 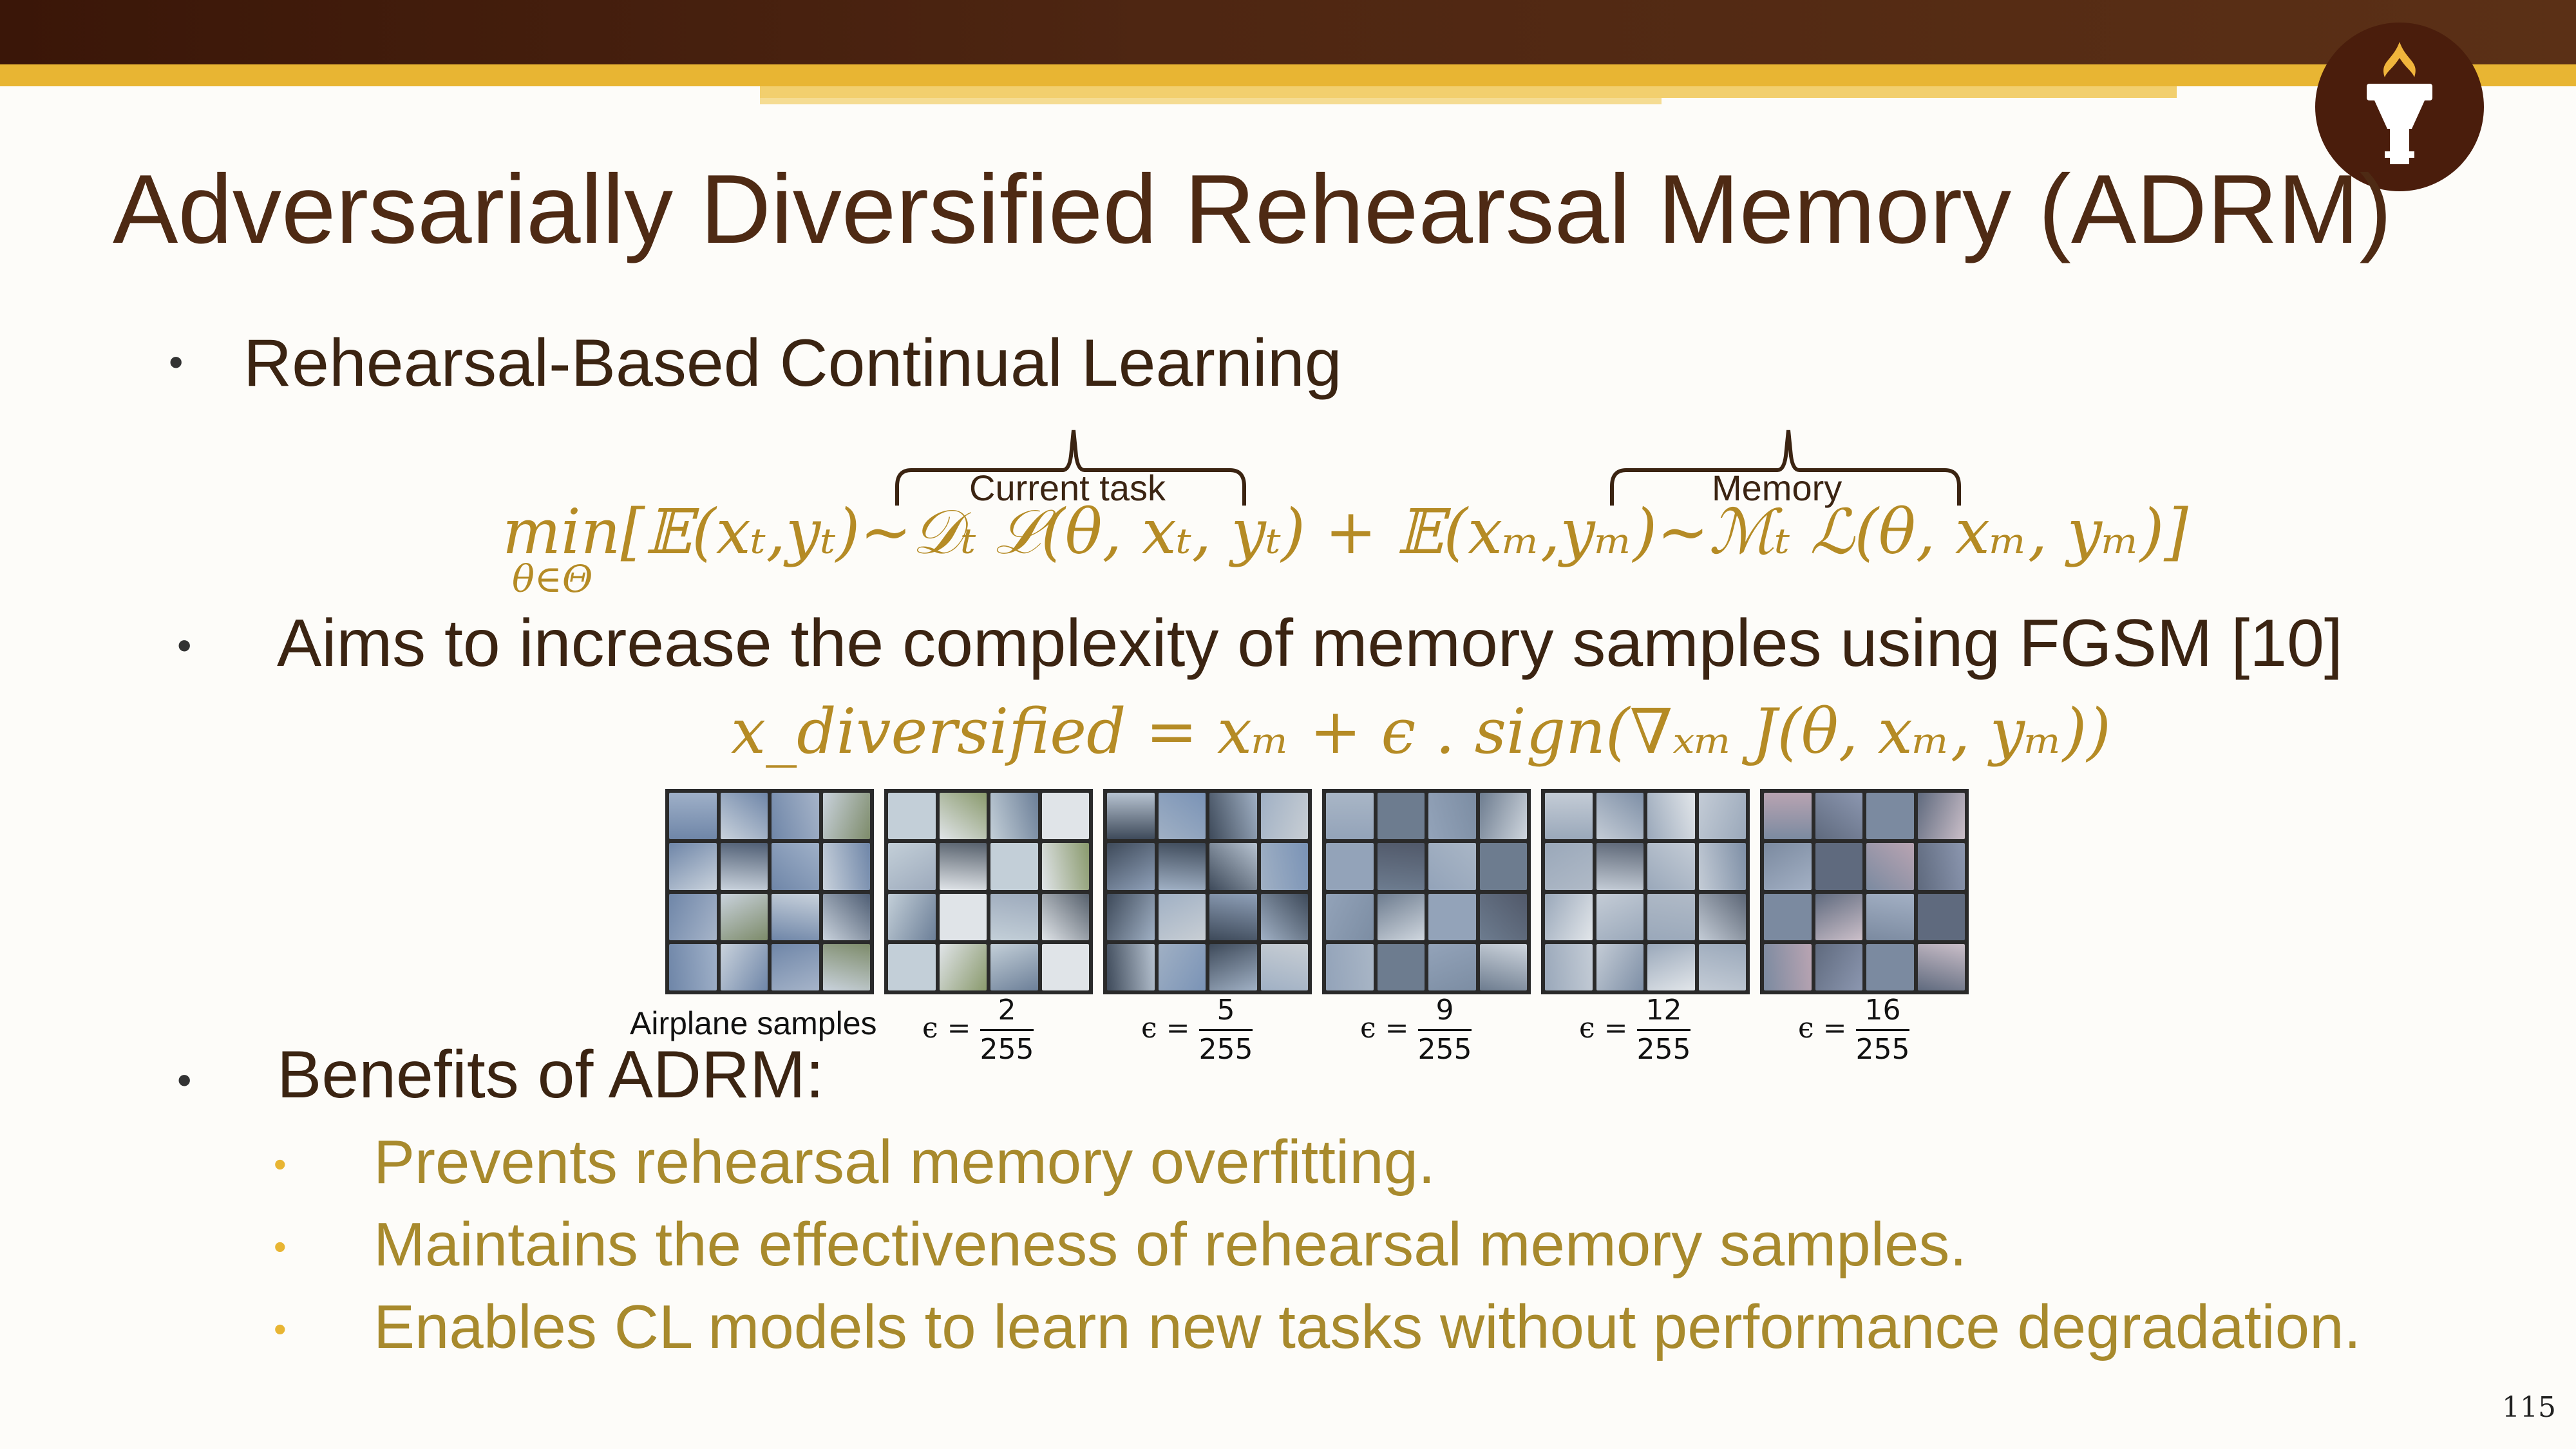 What do you see at coordinates (1854, 1030) in the screenshot?
I see `epsilon-label: ϵ = 16 255` at bounding box center [1854, 1030].